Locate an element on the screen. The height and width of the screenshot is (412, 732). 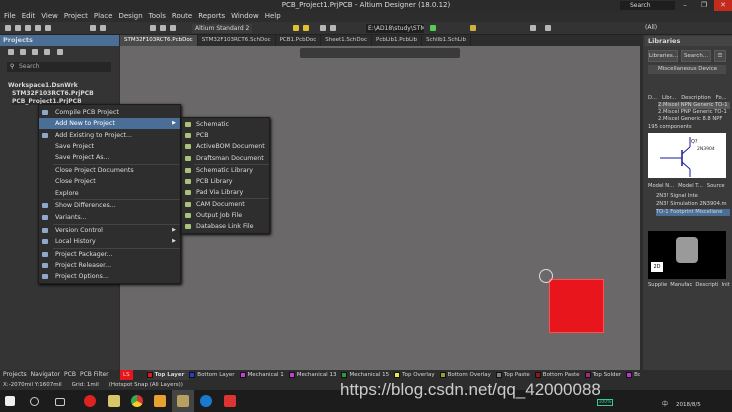
file-icon is located at coordinates (47, 52).